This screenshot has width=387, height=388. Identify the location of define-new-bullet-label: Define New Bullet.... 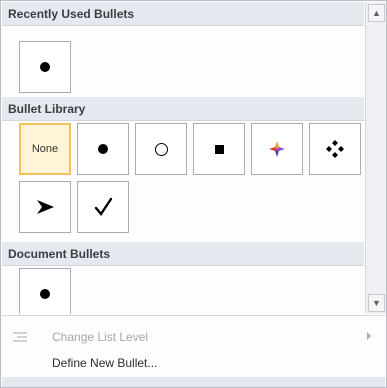
(105, 363).